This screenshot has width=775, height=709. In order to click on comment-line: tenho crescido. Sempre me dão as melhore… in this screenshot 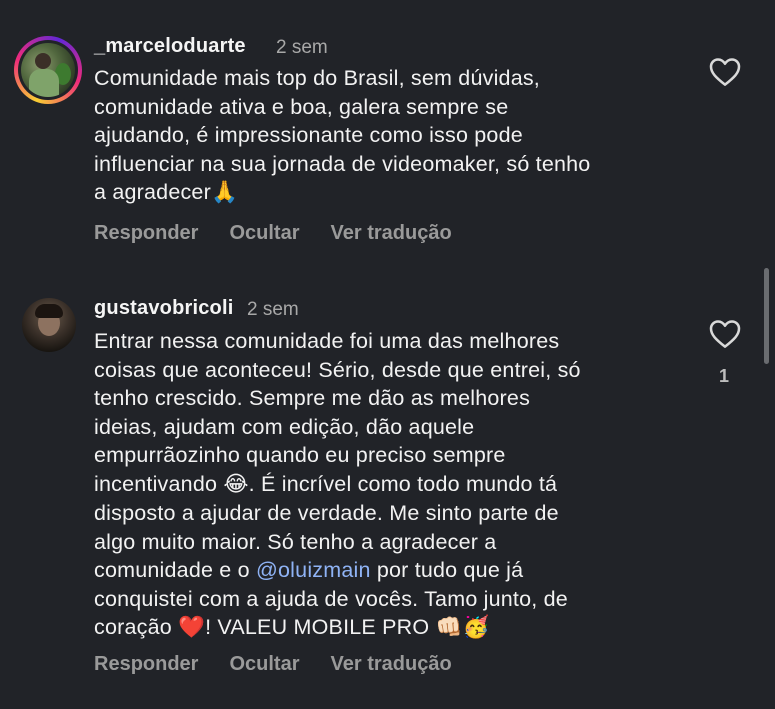, I will do `click(312, 398)`.